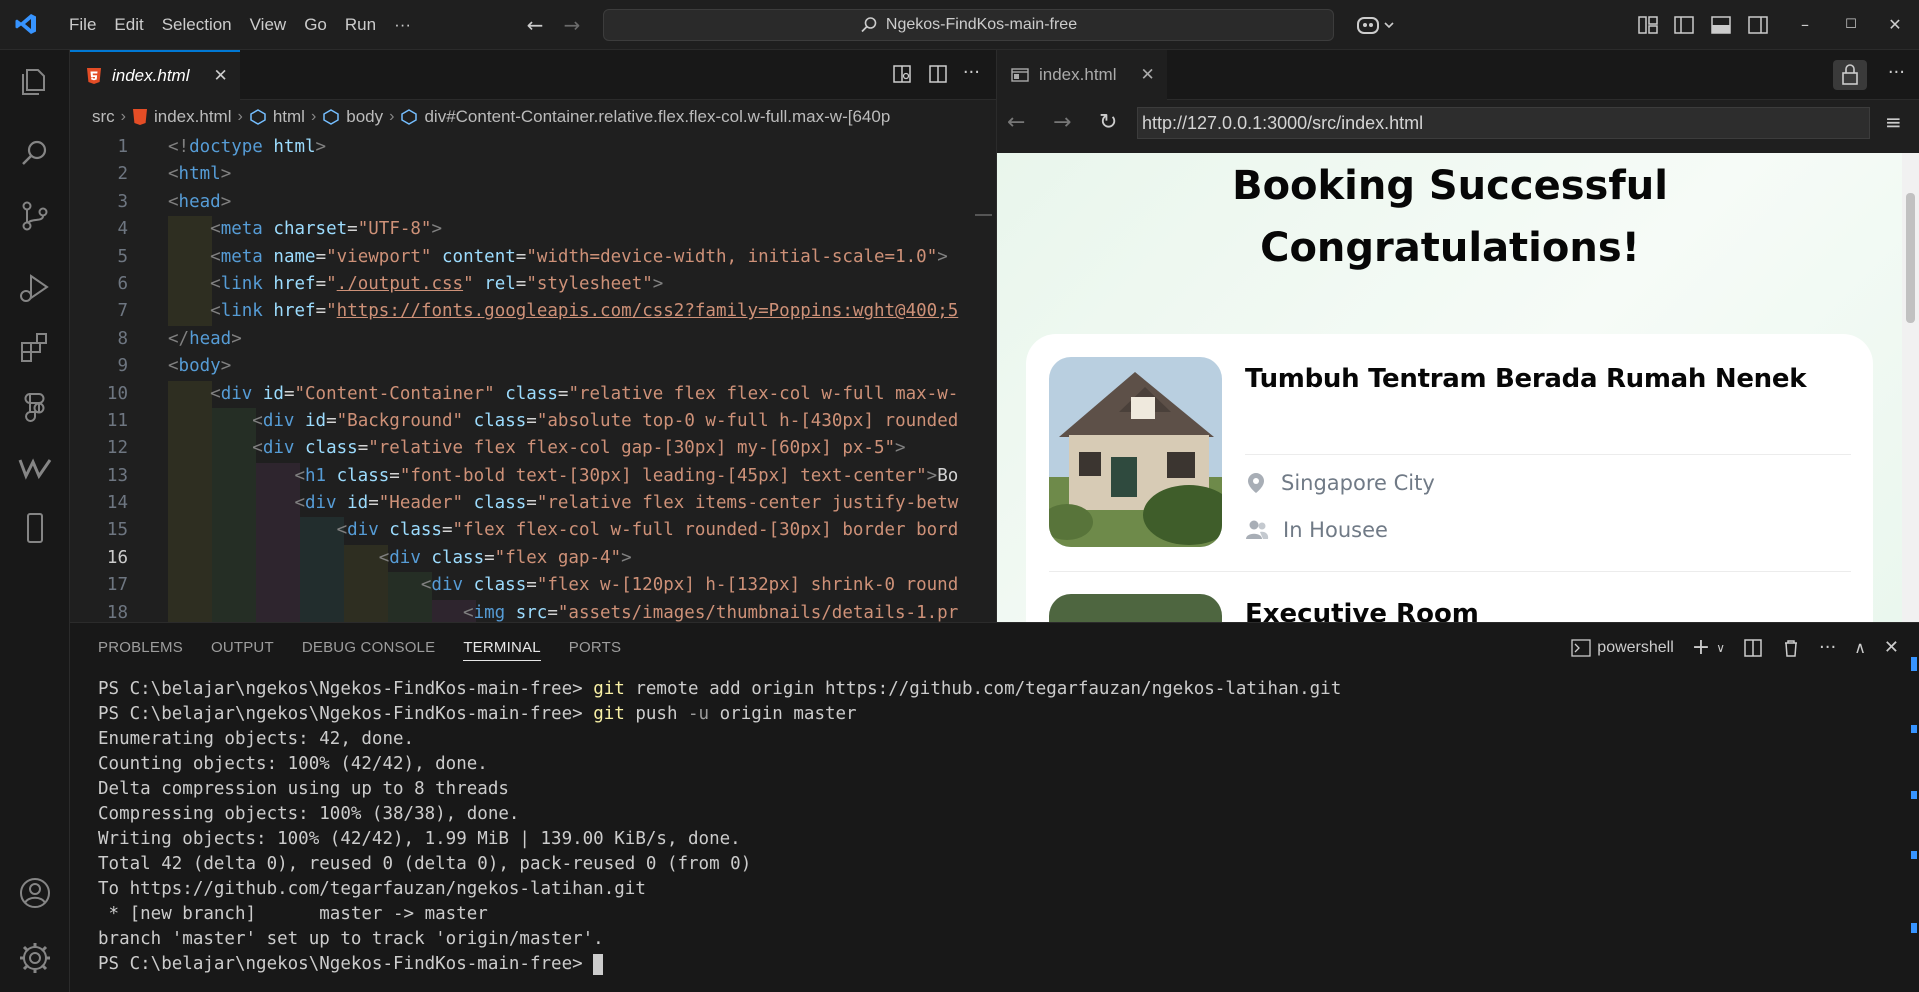  I want to click on reload-icon: ↻, so click(1108, 122).